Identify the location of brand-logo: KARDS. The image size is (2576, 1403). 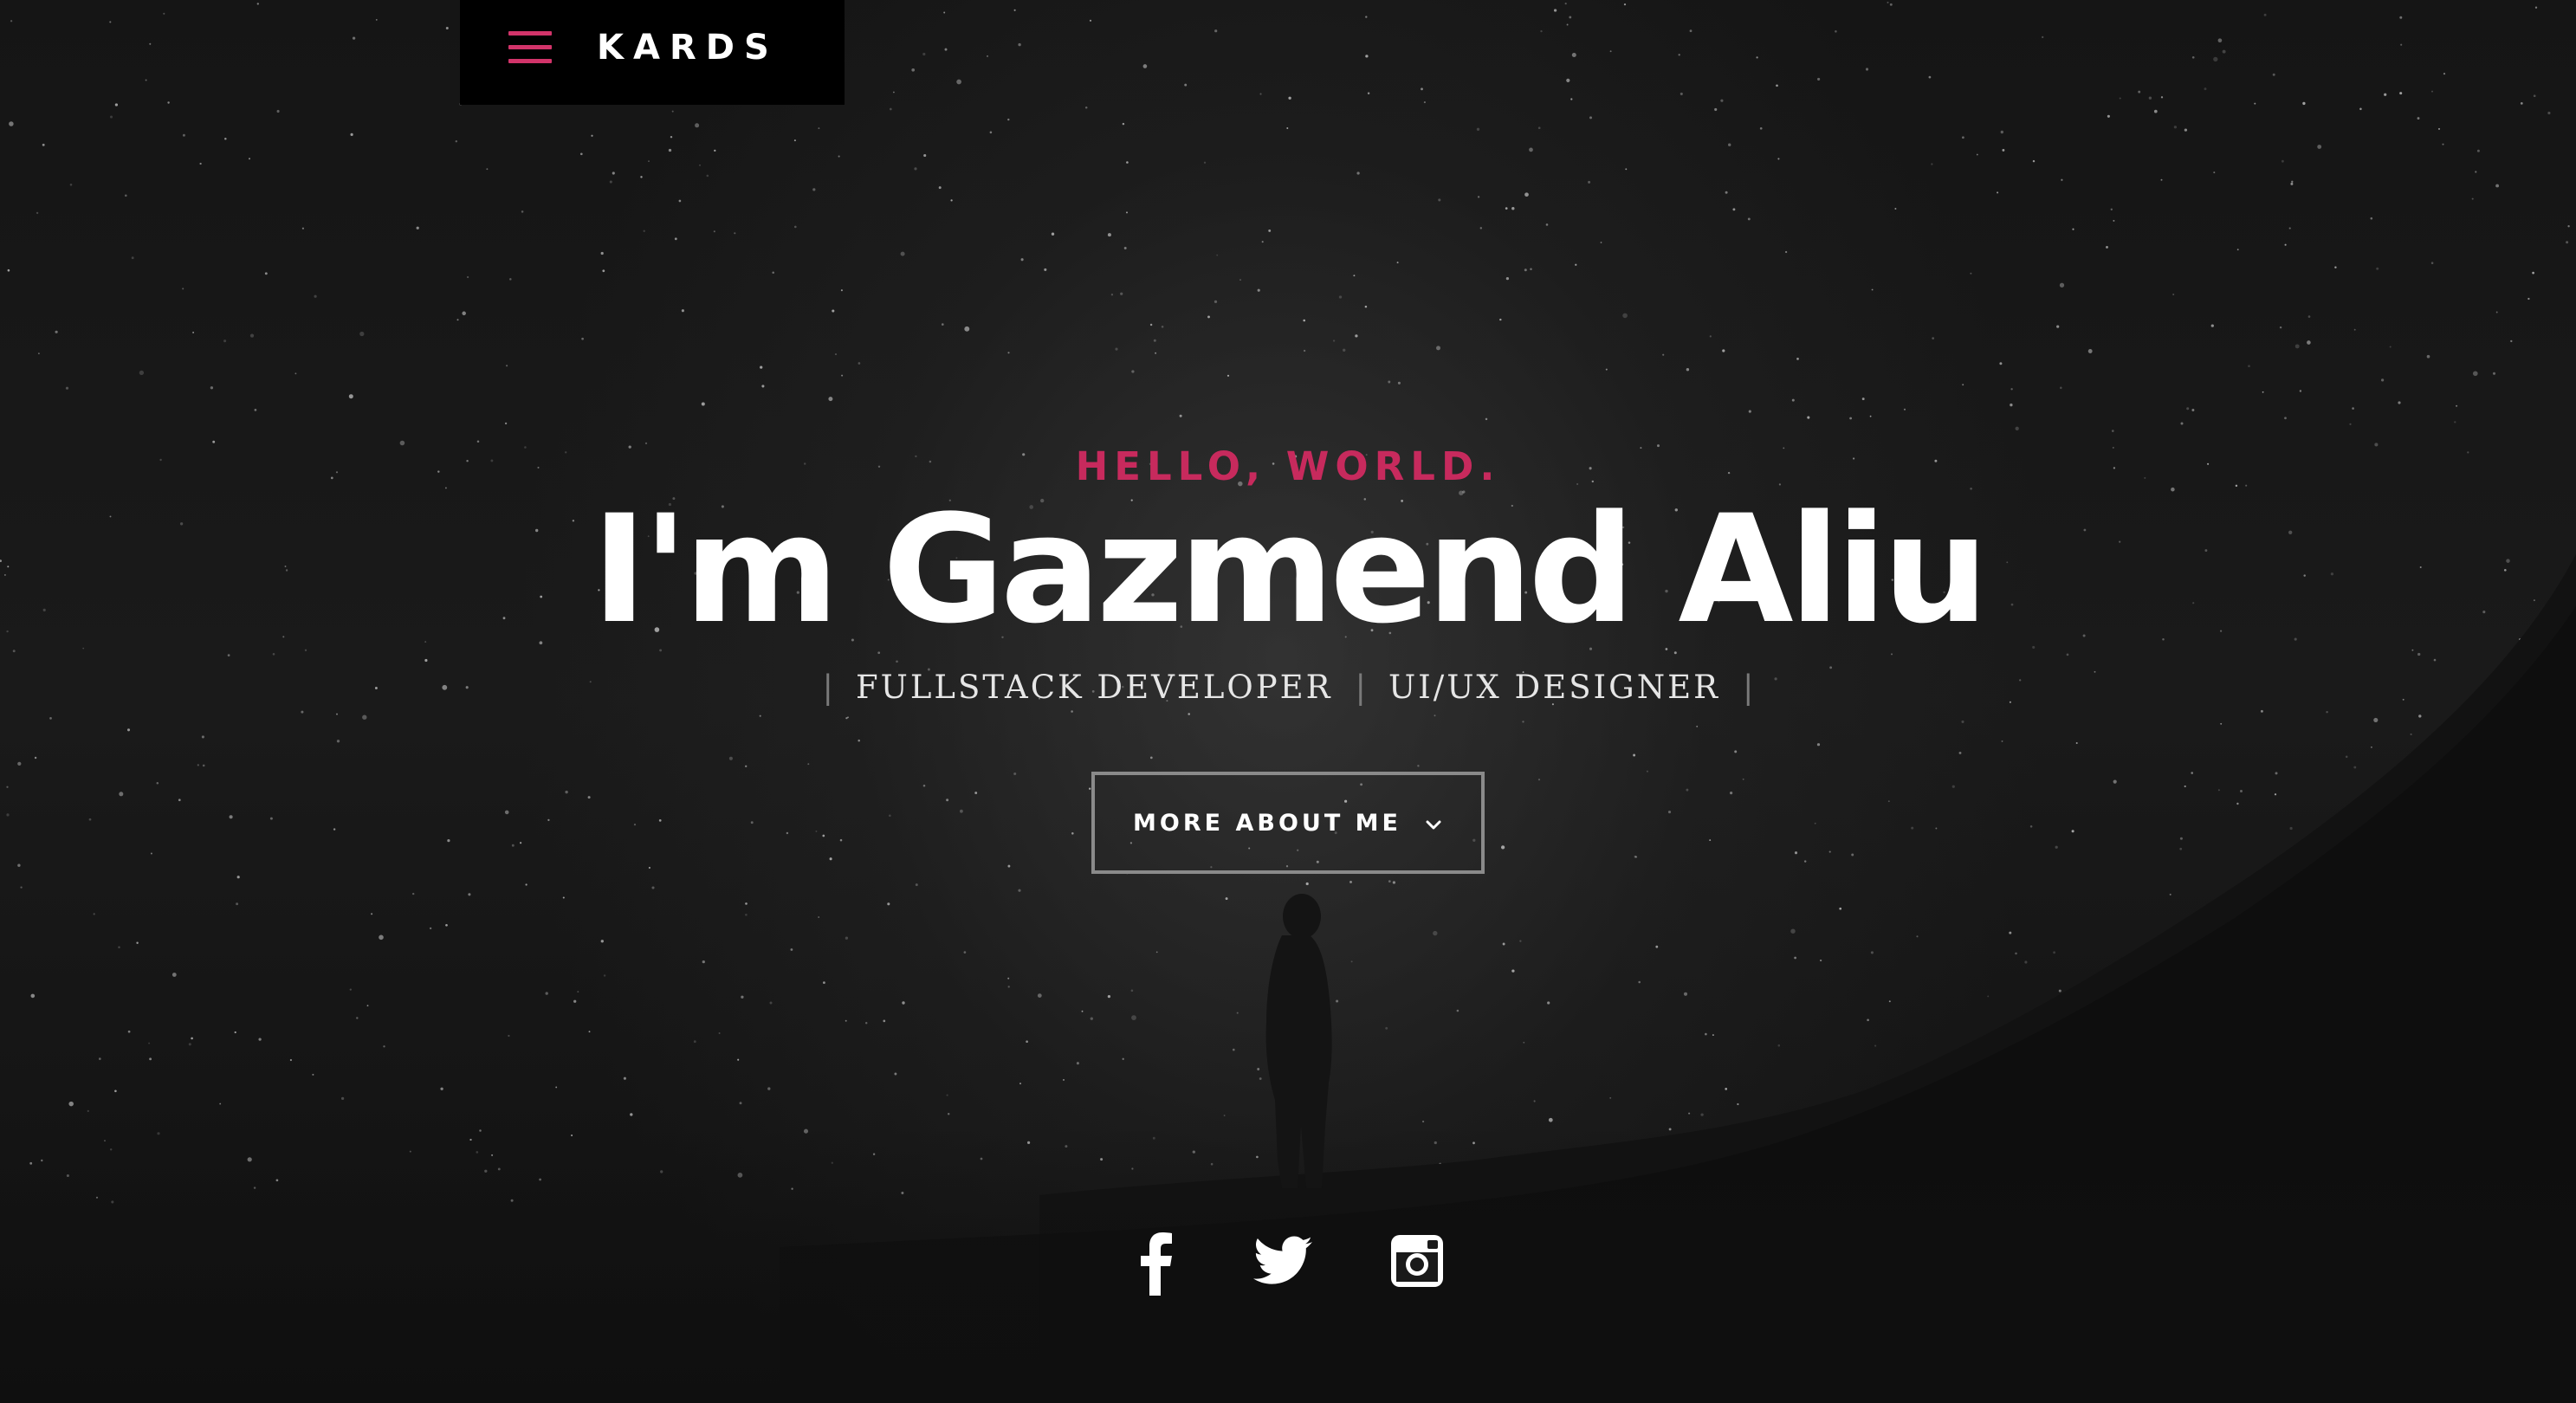
(688, 47).